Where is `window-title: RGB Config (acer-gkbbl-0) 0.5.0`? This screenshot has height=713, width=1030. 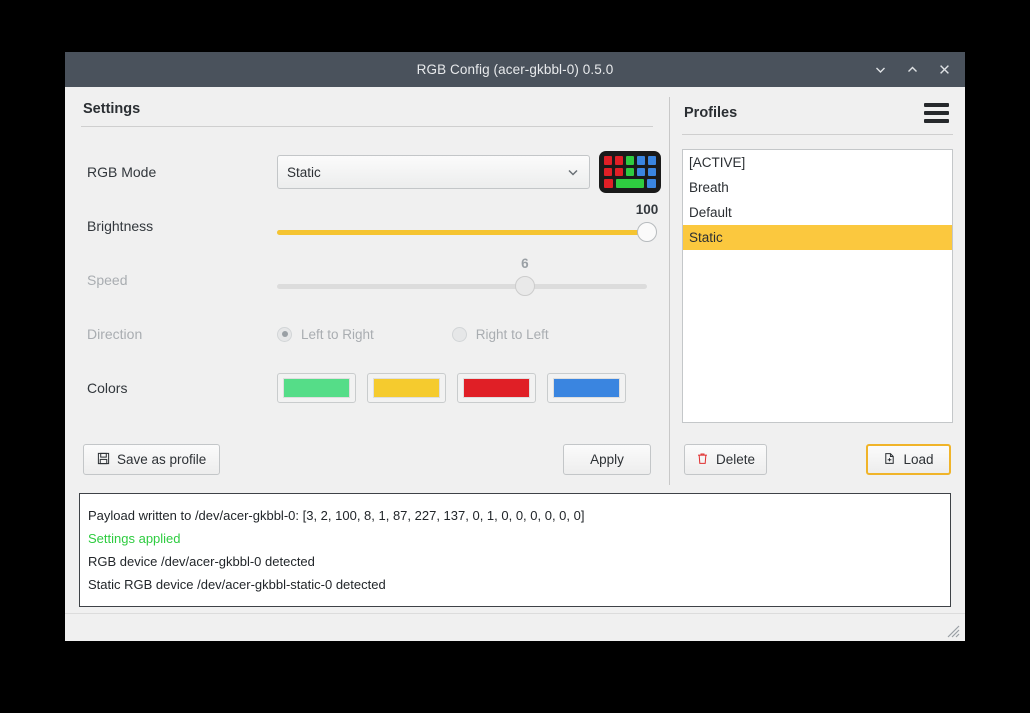 window-title: RGB Config (acer-gkbbl-0) 0.5.0 is located at coordinates (515, 69).